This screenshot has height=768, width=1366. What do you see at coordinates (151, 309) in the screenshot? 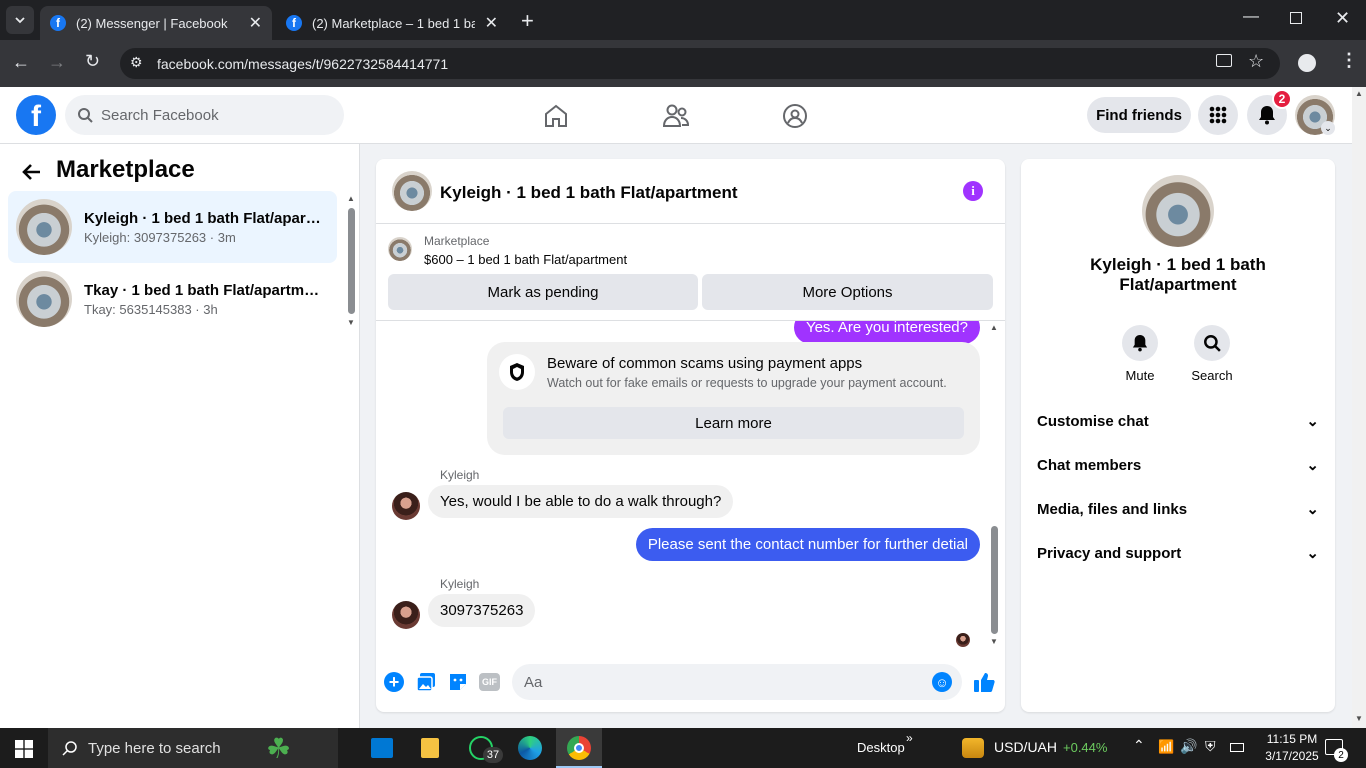
I see `conversation-preview: Tkay: 5635145383 · 3h` at bounding box center [151, 309].